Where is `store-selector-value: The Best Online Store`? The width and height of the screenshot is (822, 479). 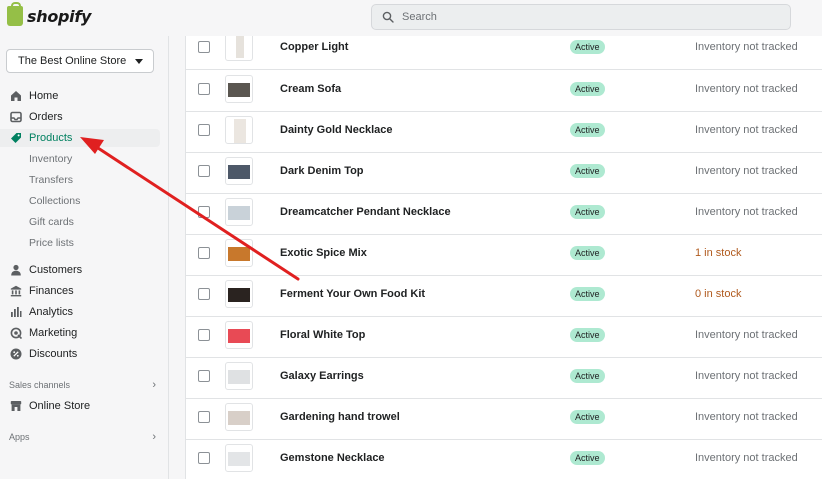 store-selector-value: The Best Online Store is located at coordinates (72, 61).